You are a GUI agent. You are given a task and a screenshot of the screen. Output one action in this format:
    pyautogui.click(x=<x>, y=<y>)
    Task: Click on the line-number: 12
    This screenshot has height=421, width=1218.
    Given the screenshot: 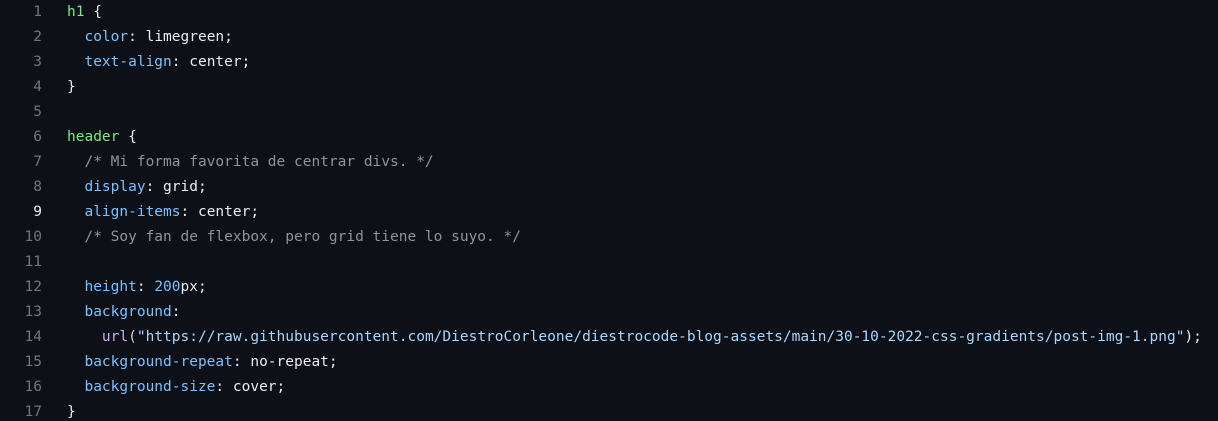 What is the action you would take?
    pyautogui.click(x=33, y=287)
    